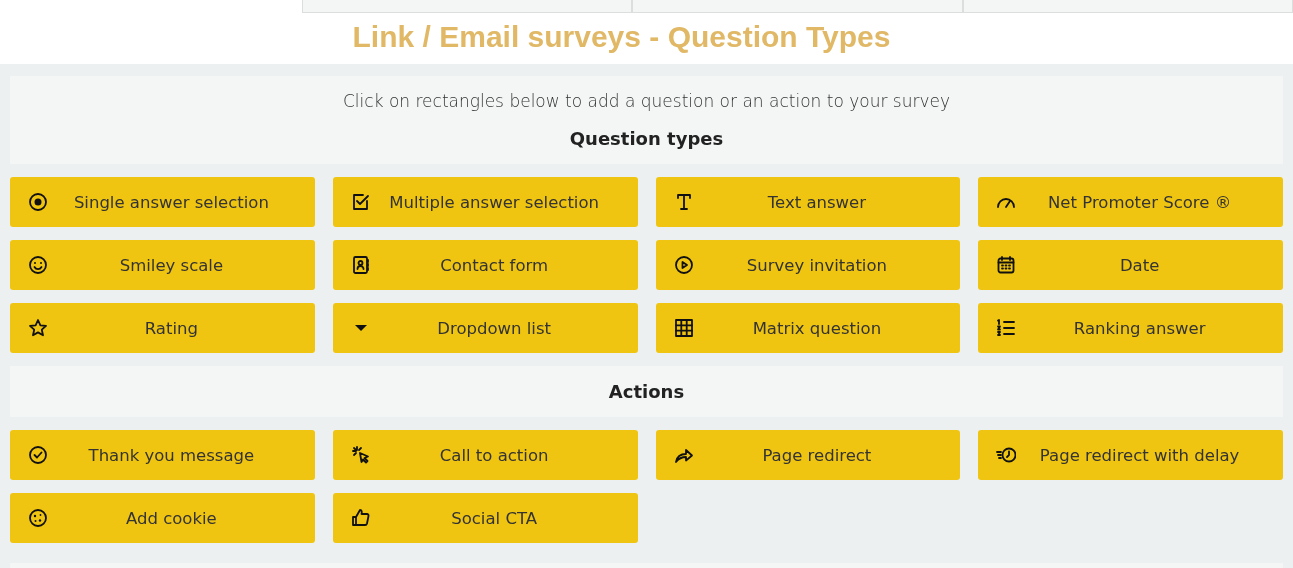 Image resolution: width=1293 pixels, height=568 pixels. I want to click on checkbox-icon, so click(360, 202).